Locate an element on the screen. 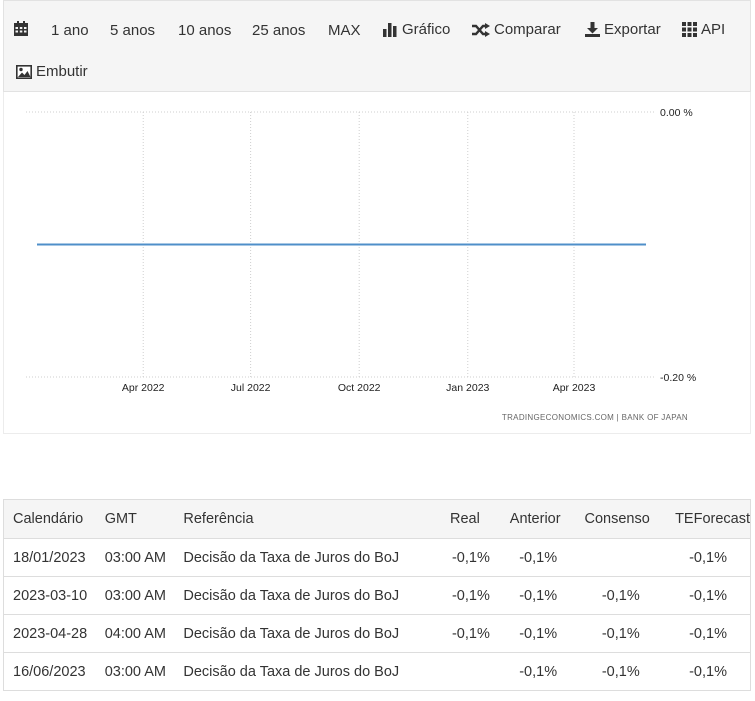  header-gmt: GMT is located at coordinates (135, 519).